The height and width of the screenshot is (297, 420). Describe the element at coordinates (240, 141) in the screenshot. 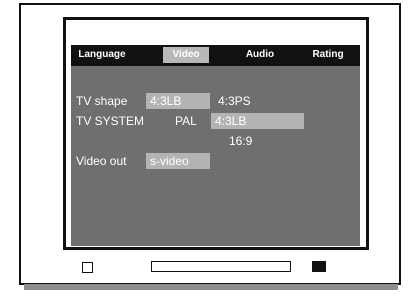

I see `aspect-option-16-9: 16:9` at that location.